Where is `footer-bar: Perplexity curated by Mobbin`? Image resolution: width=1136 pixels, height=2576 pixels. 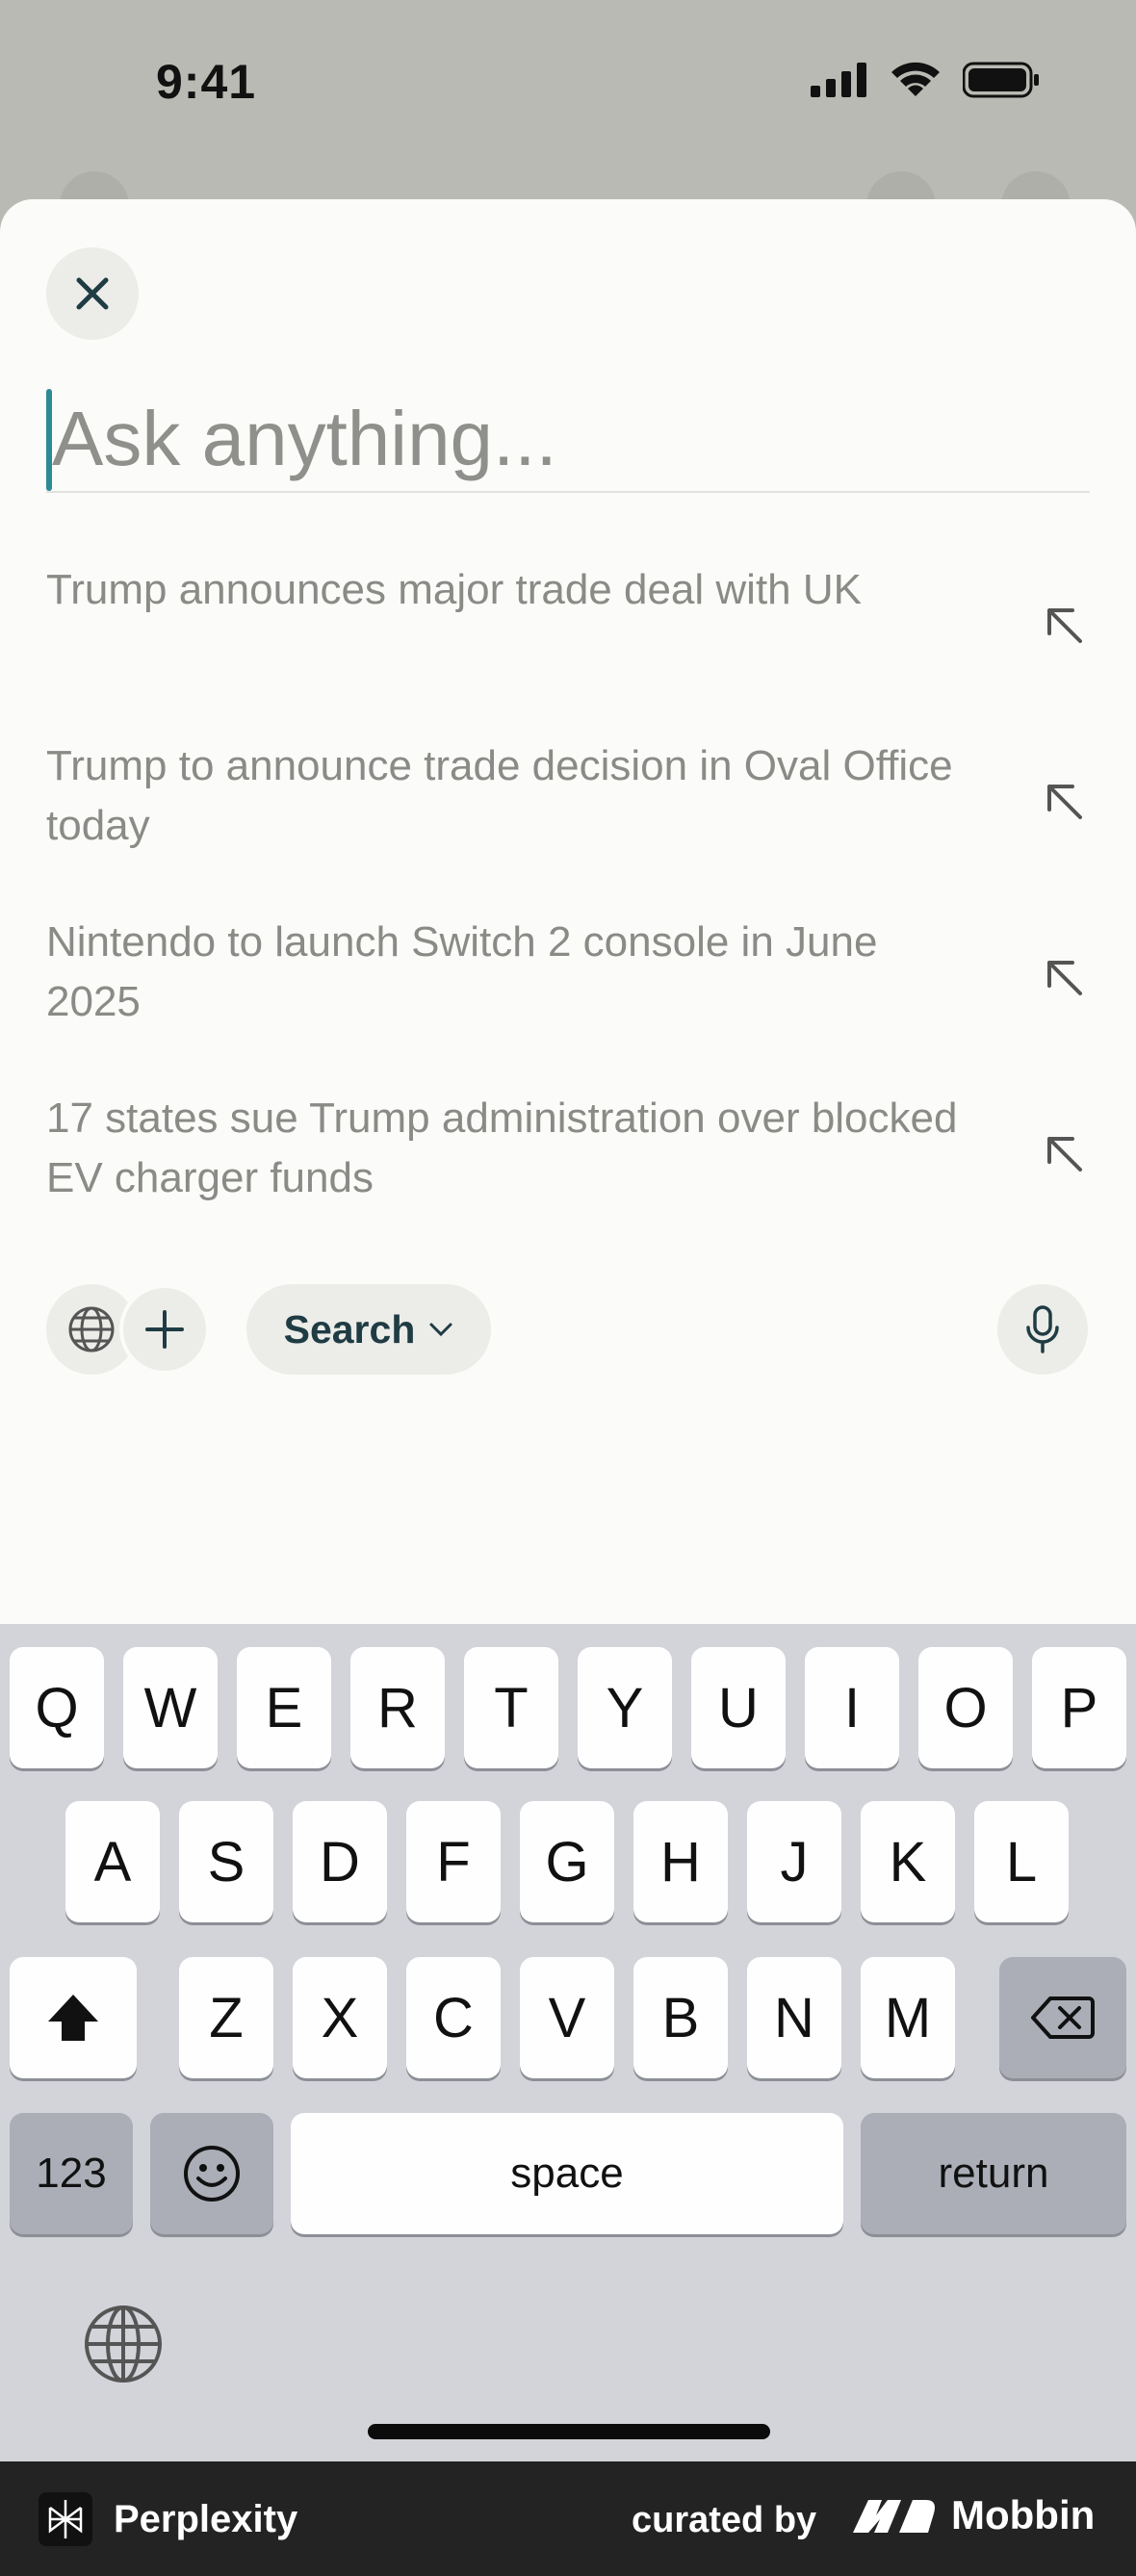
footer-bar: Perplexity curated by Mobbin is located at coordinates (568, 2519).